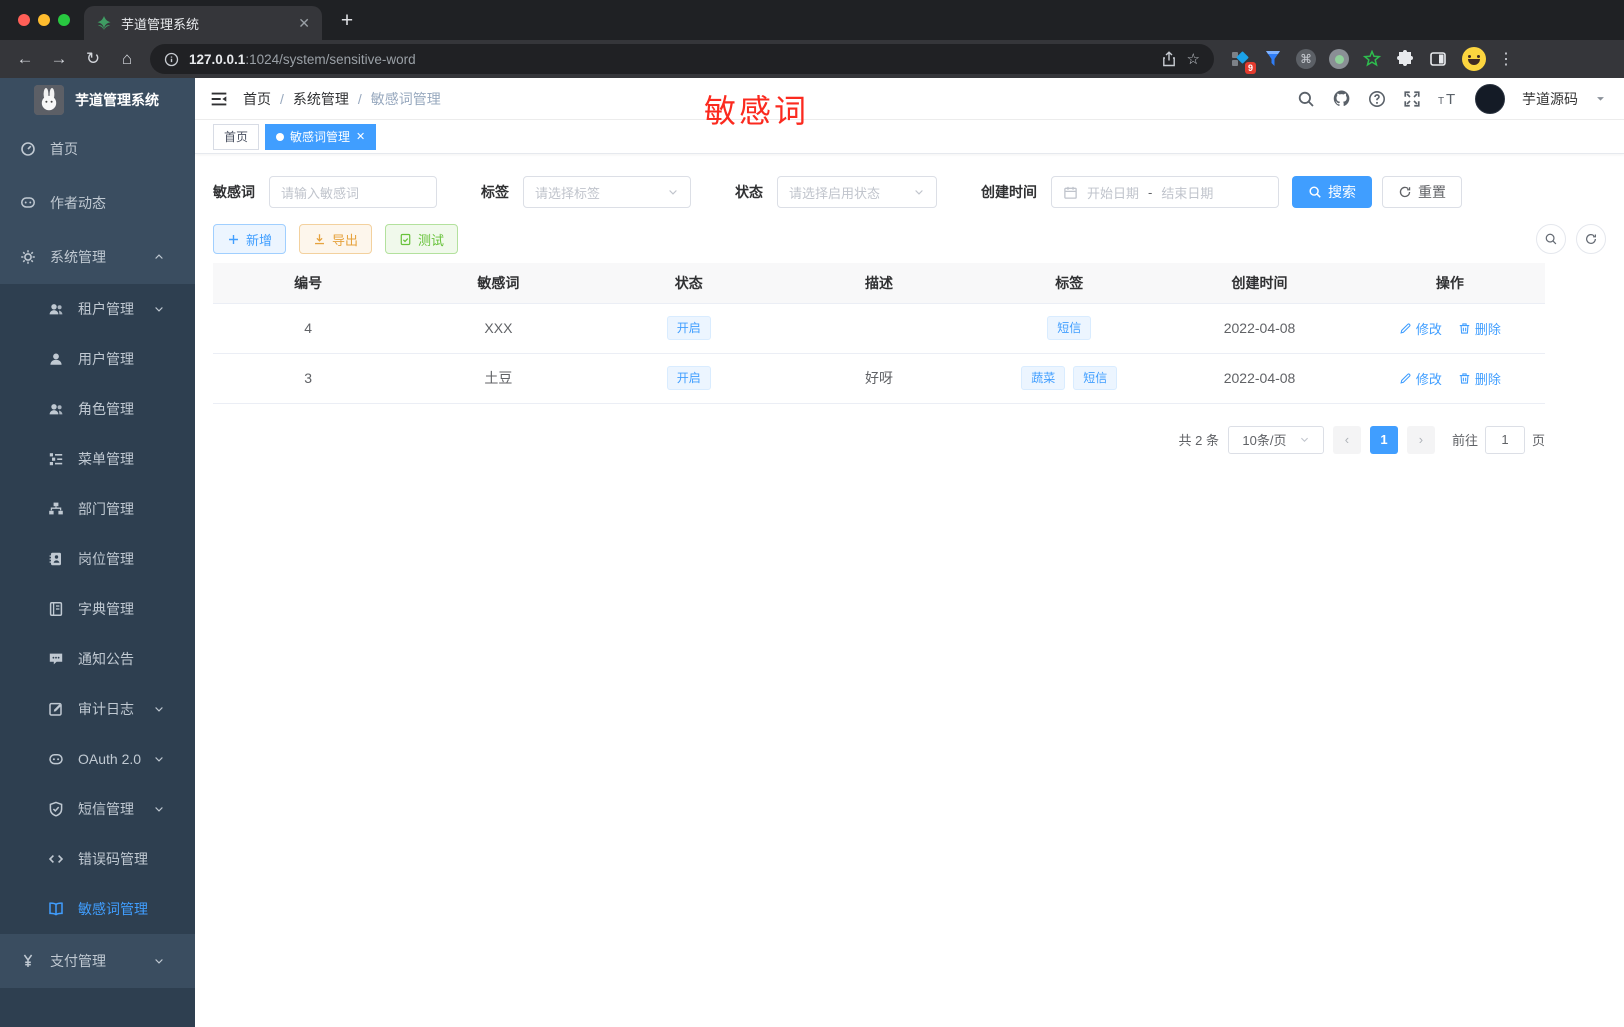  I want to click on sidebar-item-1: 作者动态, so click(97, 203).